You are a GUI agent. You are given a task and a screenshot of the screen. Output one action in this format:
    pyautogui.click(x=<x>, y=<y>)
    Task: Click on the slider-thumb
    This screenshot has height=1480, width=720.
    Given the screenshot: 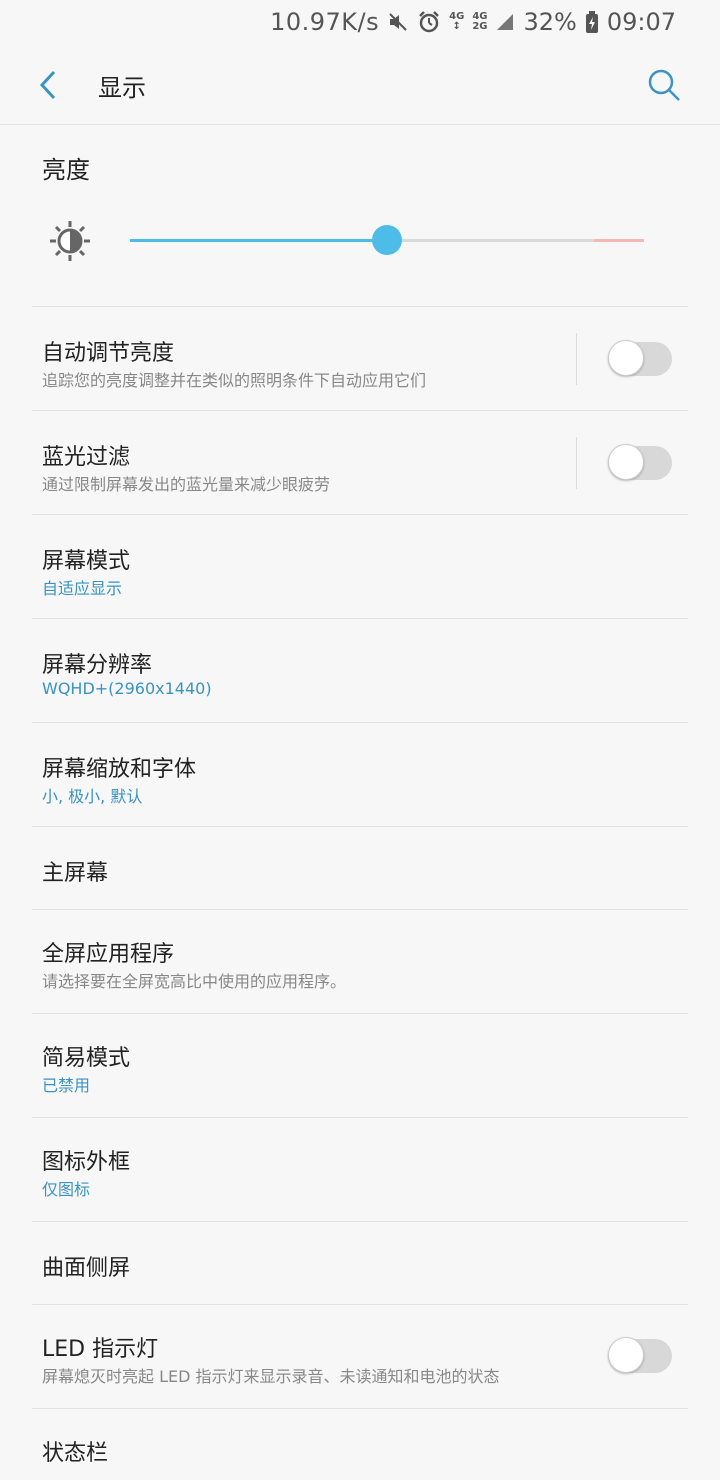 What is the action you would take?
    pyautogui.click(x=387, y=240)
    